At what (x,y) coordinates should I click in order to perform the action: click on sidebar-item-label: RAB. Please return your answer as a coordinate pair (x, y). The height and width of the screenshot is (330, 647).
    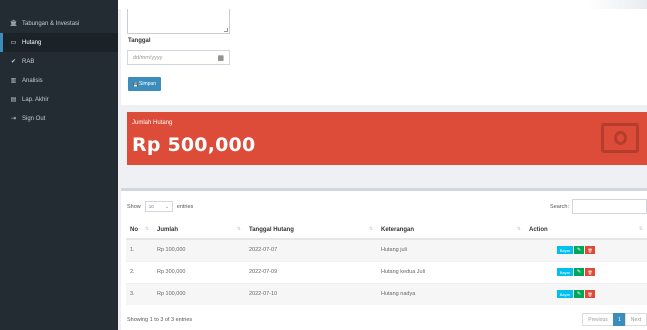
    Looking at the image, I should click on (28, 61).